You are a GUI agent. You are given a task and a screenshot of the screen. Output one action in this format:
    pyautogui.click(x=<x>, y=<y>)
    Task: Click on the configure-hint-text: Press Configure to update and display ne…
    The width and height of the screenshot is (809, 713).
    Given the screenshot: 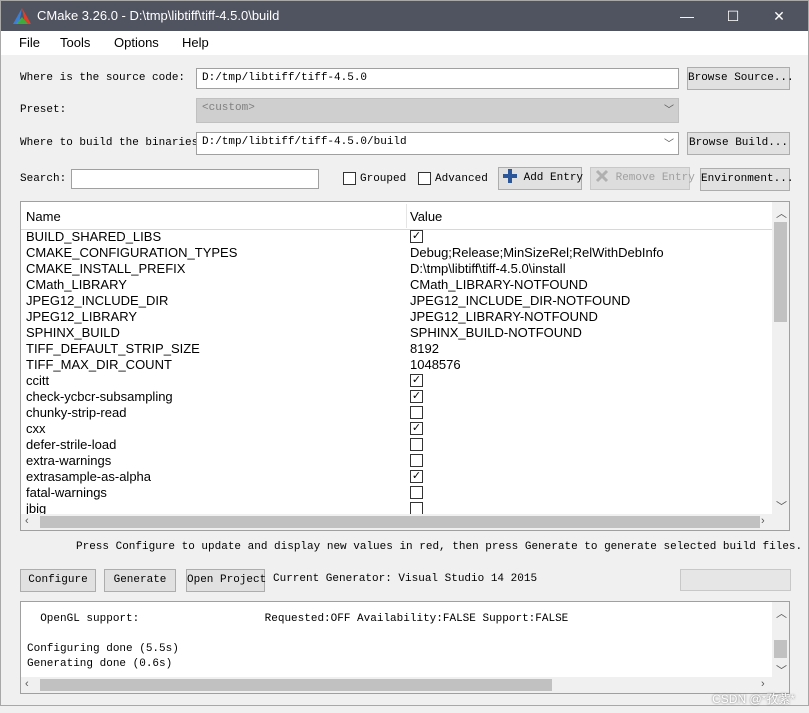 What is the action you would take?
    pyautogui.click(x=439, y=547)
    